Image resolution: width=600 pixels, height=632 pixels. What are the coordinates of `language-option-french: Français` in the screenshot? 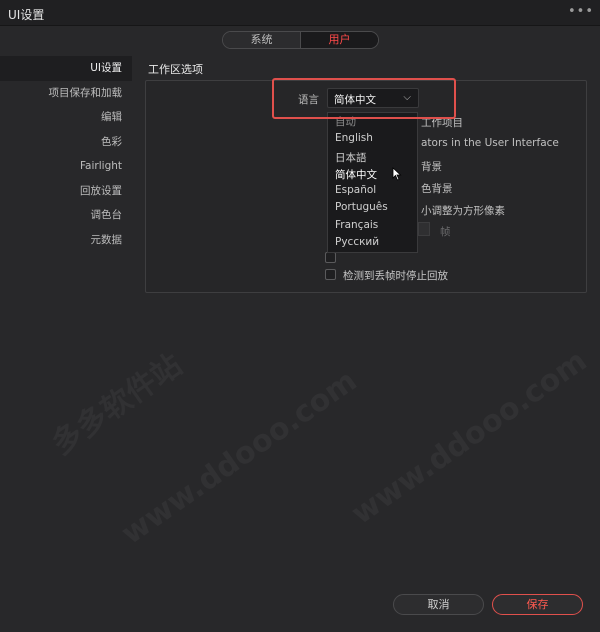 It's located at (356, 225).